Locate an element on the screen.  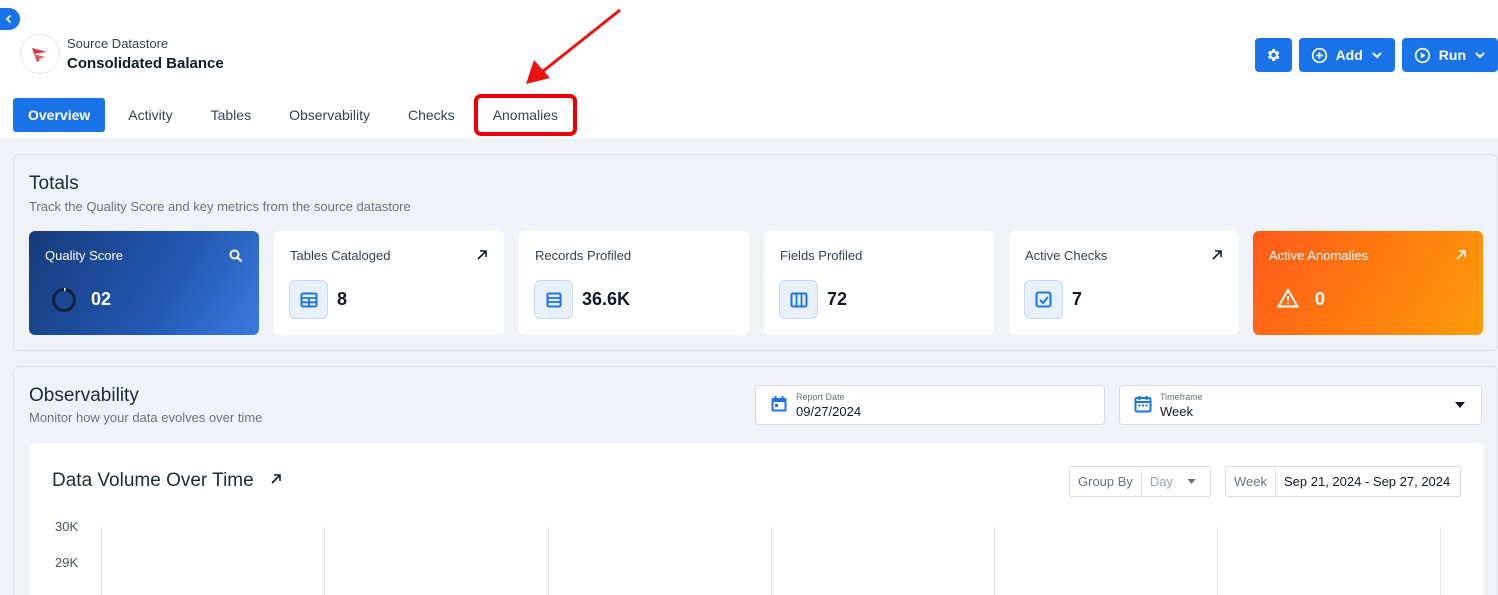
tables-cataloged-label: Tables Cataloged is located at coordinates (340, 255).